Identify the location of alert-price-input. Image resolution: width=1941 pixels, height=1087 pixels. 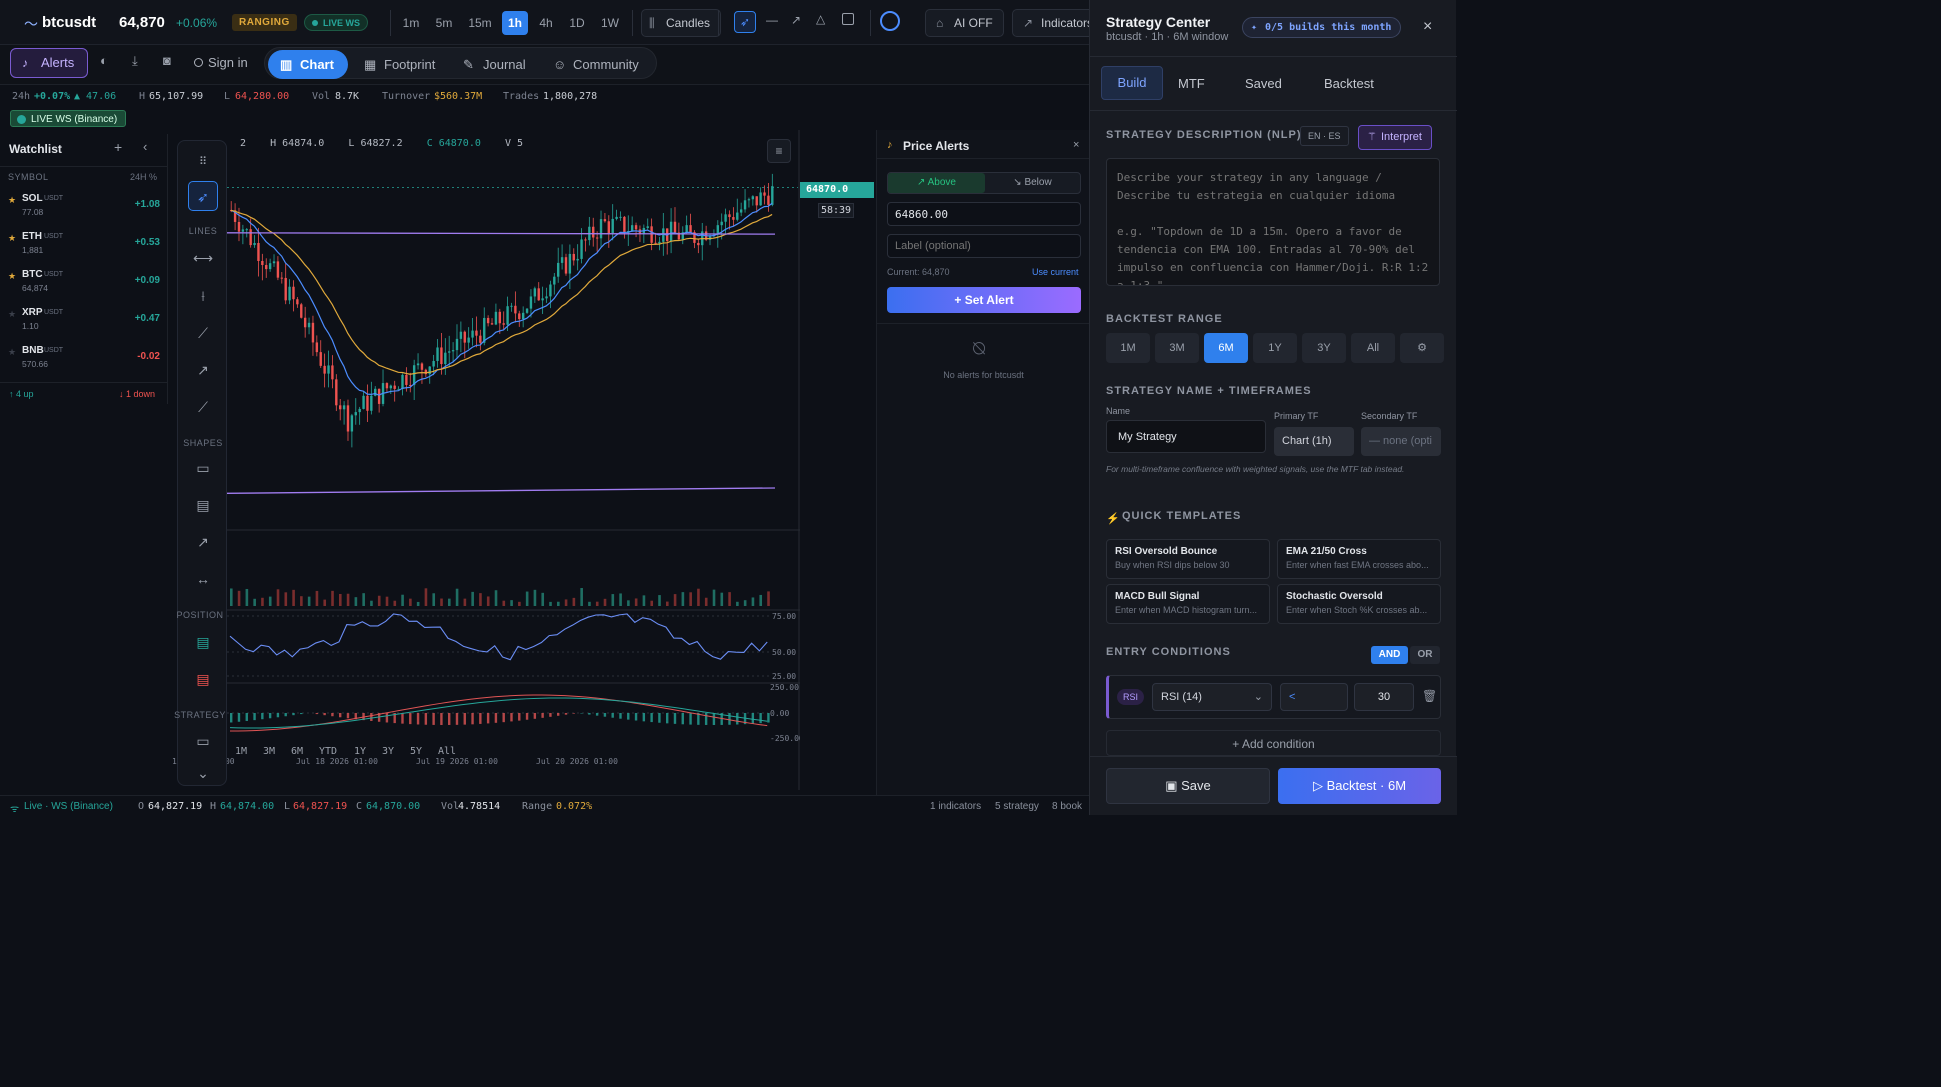
(984, 214).